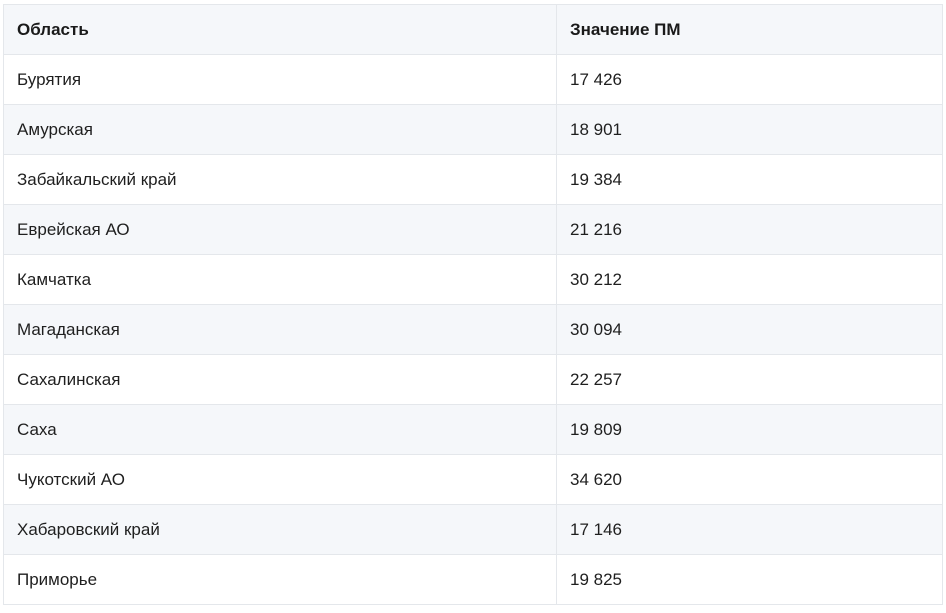  I want to click on region-cell: Сахалинская, so click(280, 379).